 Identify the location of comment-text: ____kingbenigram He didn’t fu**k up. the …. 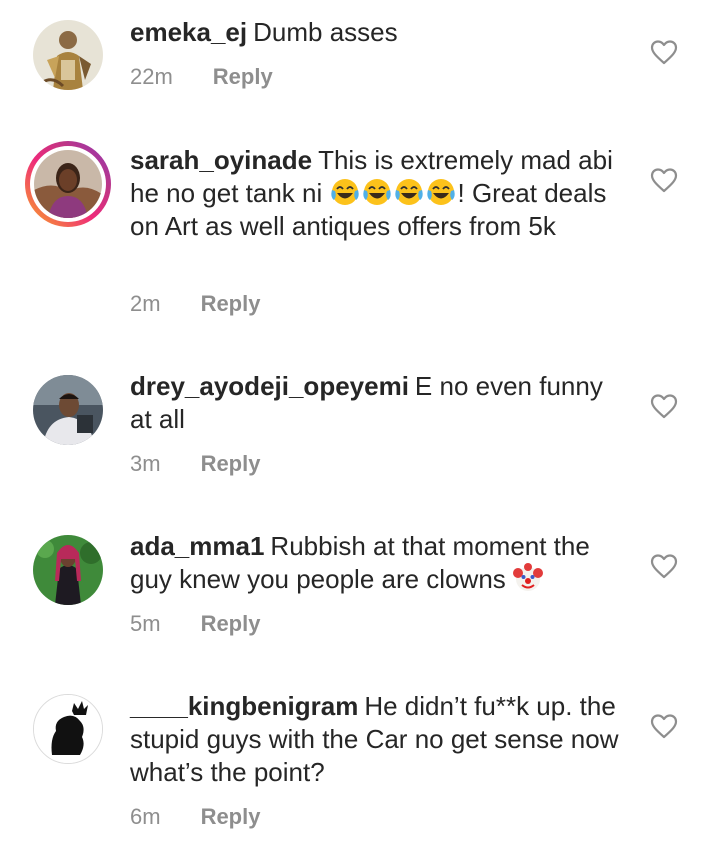
(380, 739).